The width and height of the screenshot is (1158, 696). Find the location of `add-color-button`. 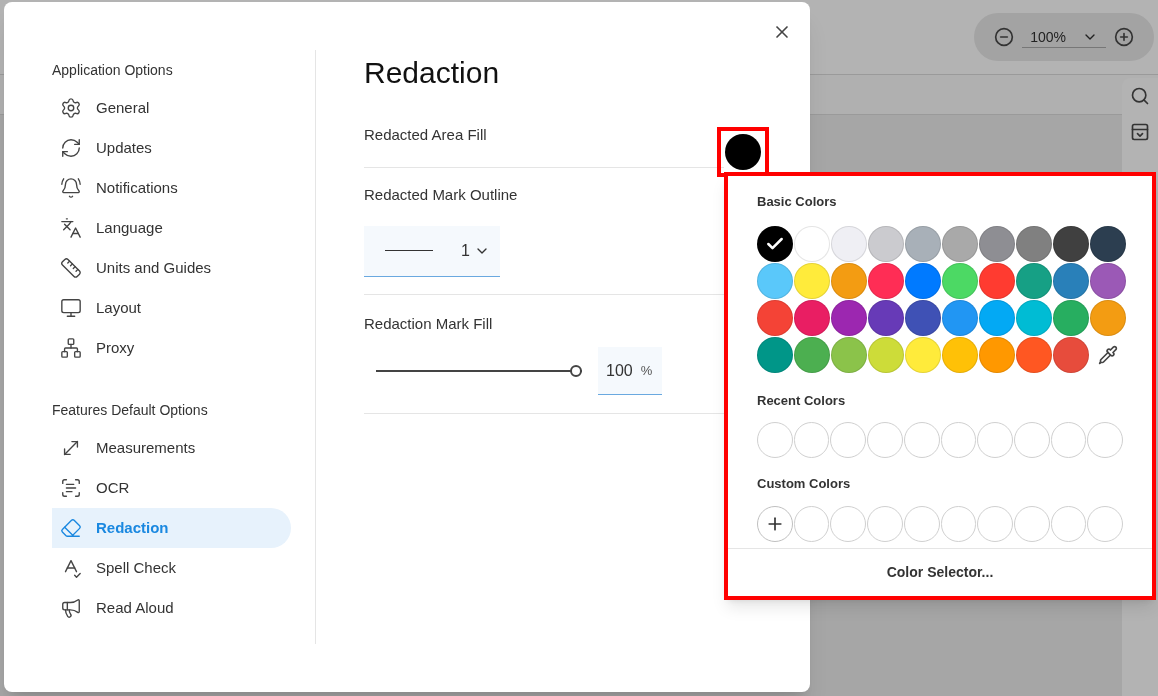

add-color-button is located at coordinates (775, 523).